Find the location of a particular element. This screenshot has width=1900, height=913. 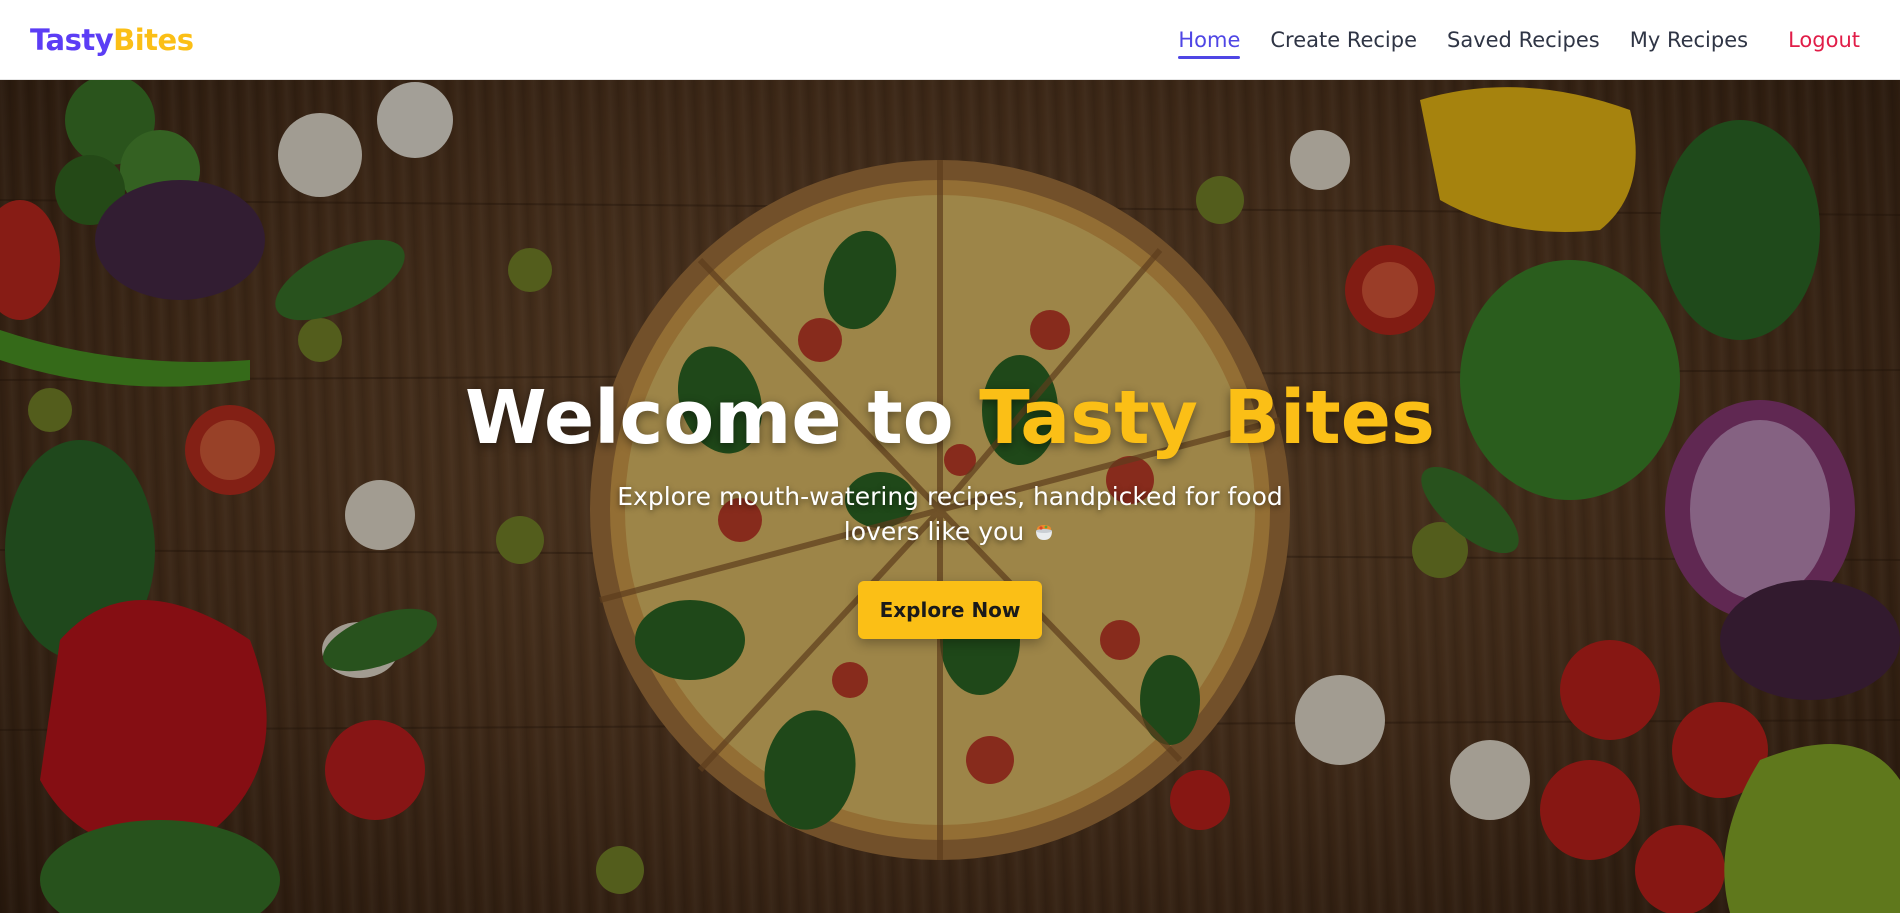

explore-now-button: Explore Now is located at coordinates (950, 609).